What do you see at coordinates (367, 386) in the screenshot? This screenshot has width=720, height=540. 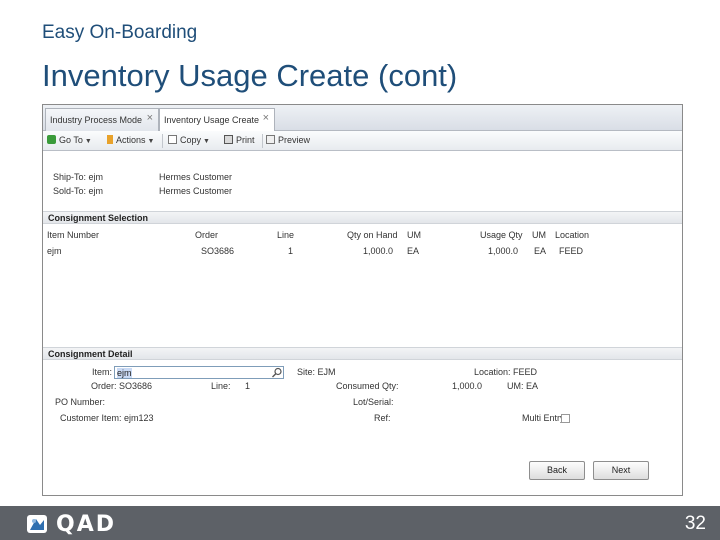 I see `consumed-qty-label: Consumed Qty:` at bounding box center [367, 386].